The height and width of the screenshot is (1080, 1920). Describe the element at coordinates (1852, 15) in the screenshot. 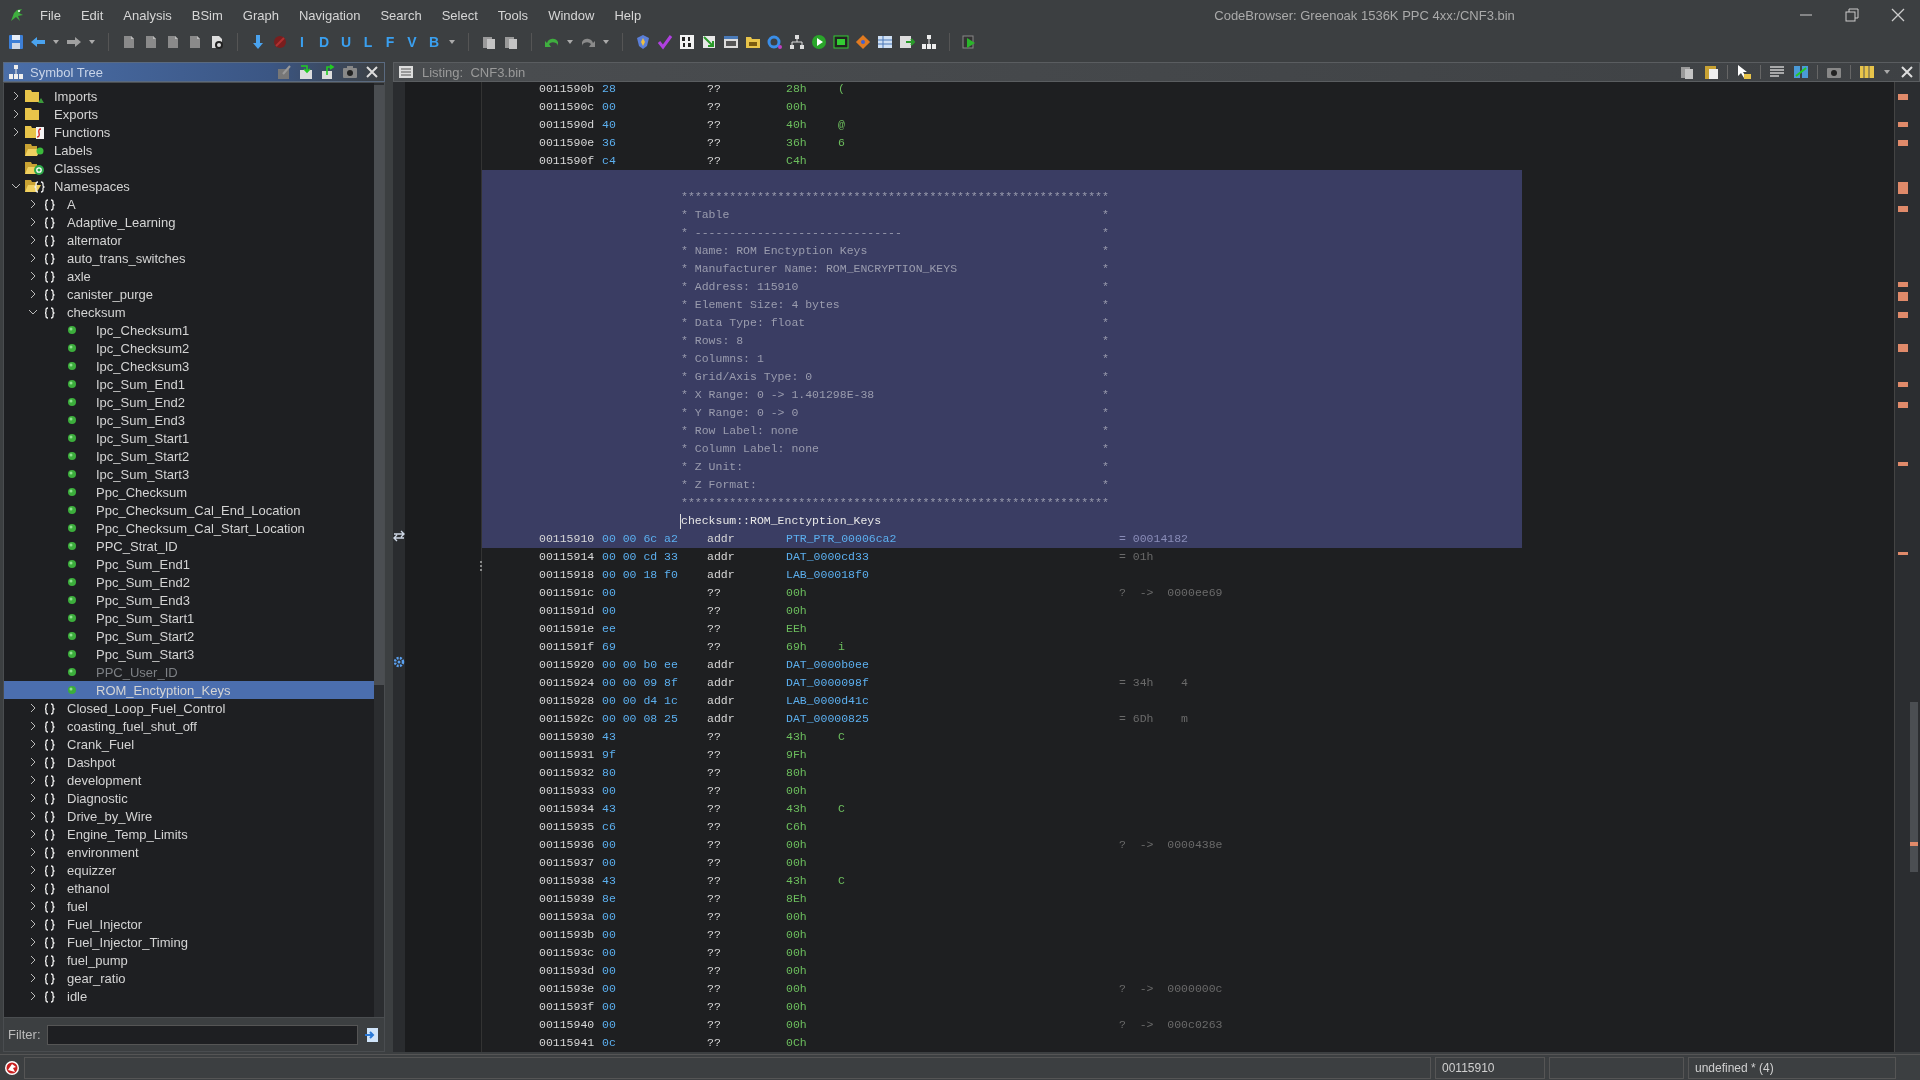

I see `restore-icon` at that location.